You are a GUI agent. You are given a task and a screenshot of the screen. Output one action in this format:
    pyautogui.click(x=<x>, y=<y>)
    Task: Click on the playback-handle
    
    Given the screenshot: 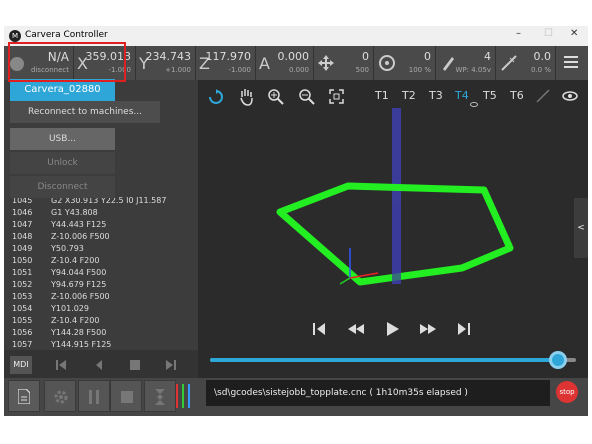 What is the action you would take?
    pyautogui.click(x=557, y=360)
    